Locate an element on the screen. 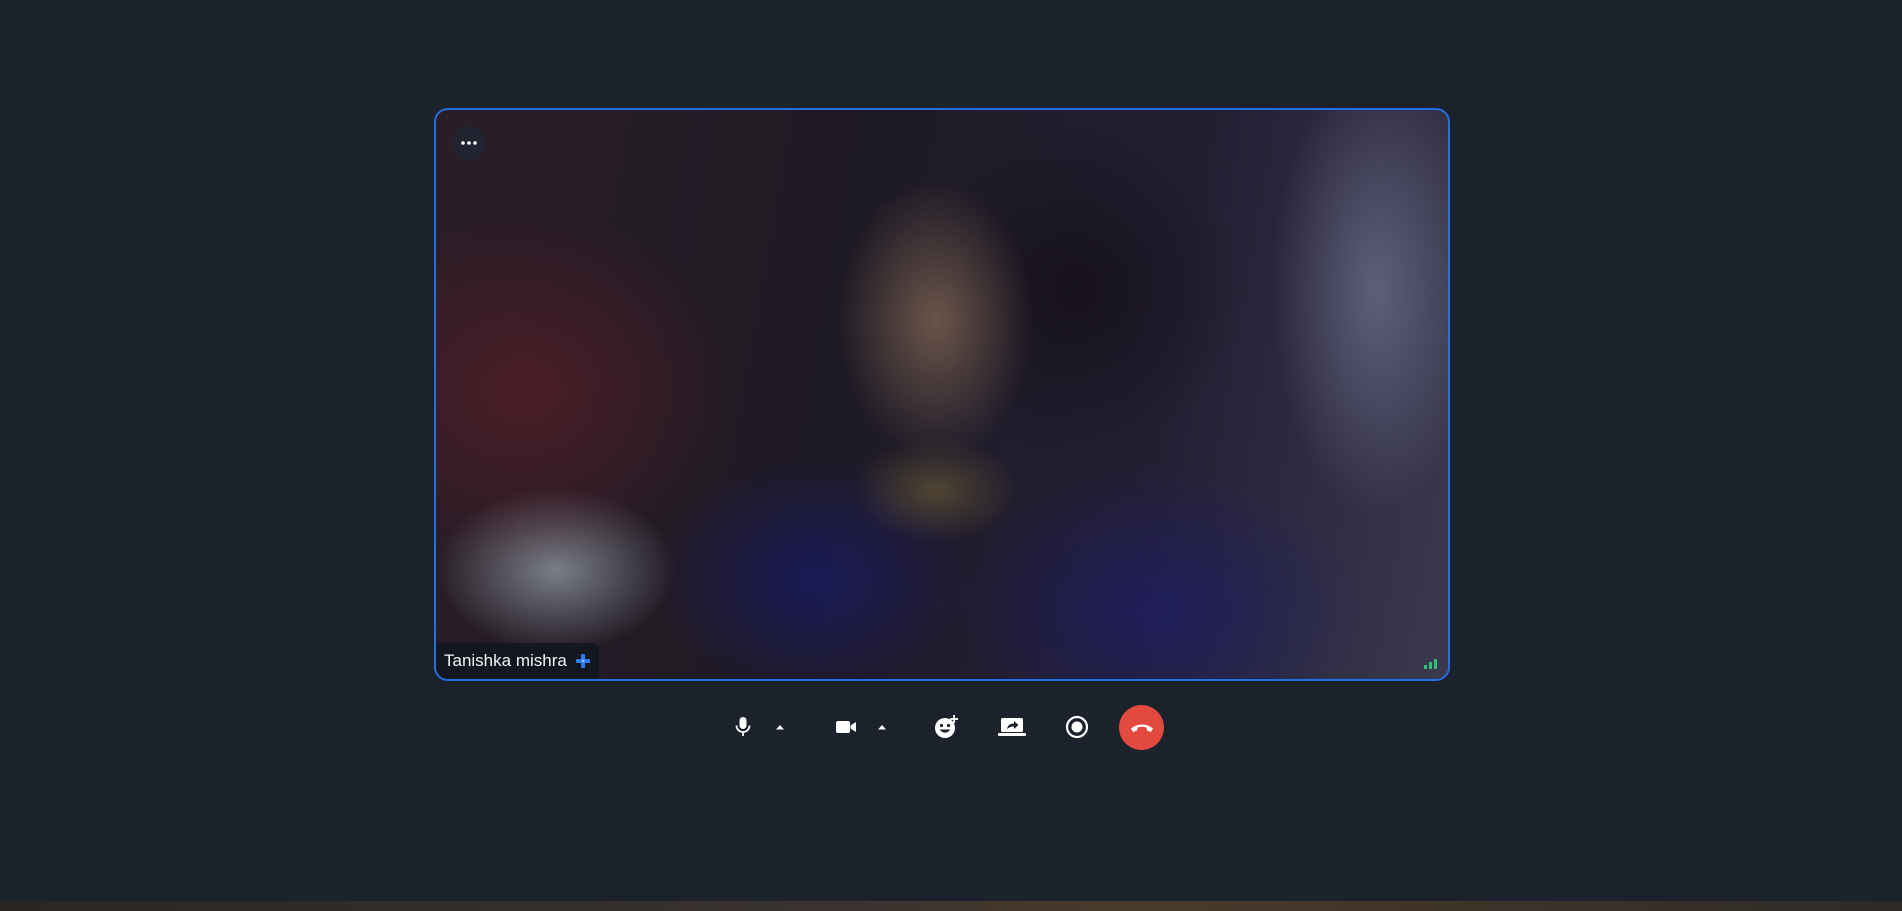 This screenshot has width=1902, height=911. camera-button is located at coordinates (846, 727).